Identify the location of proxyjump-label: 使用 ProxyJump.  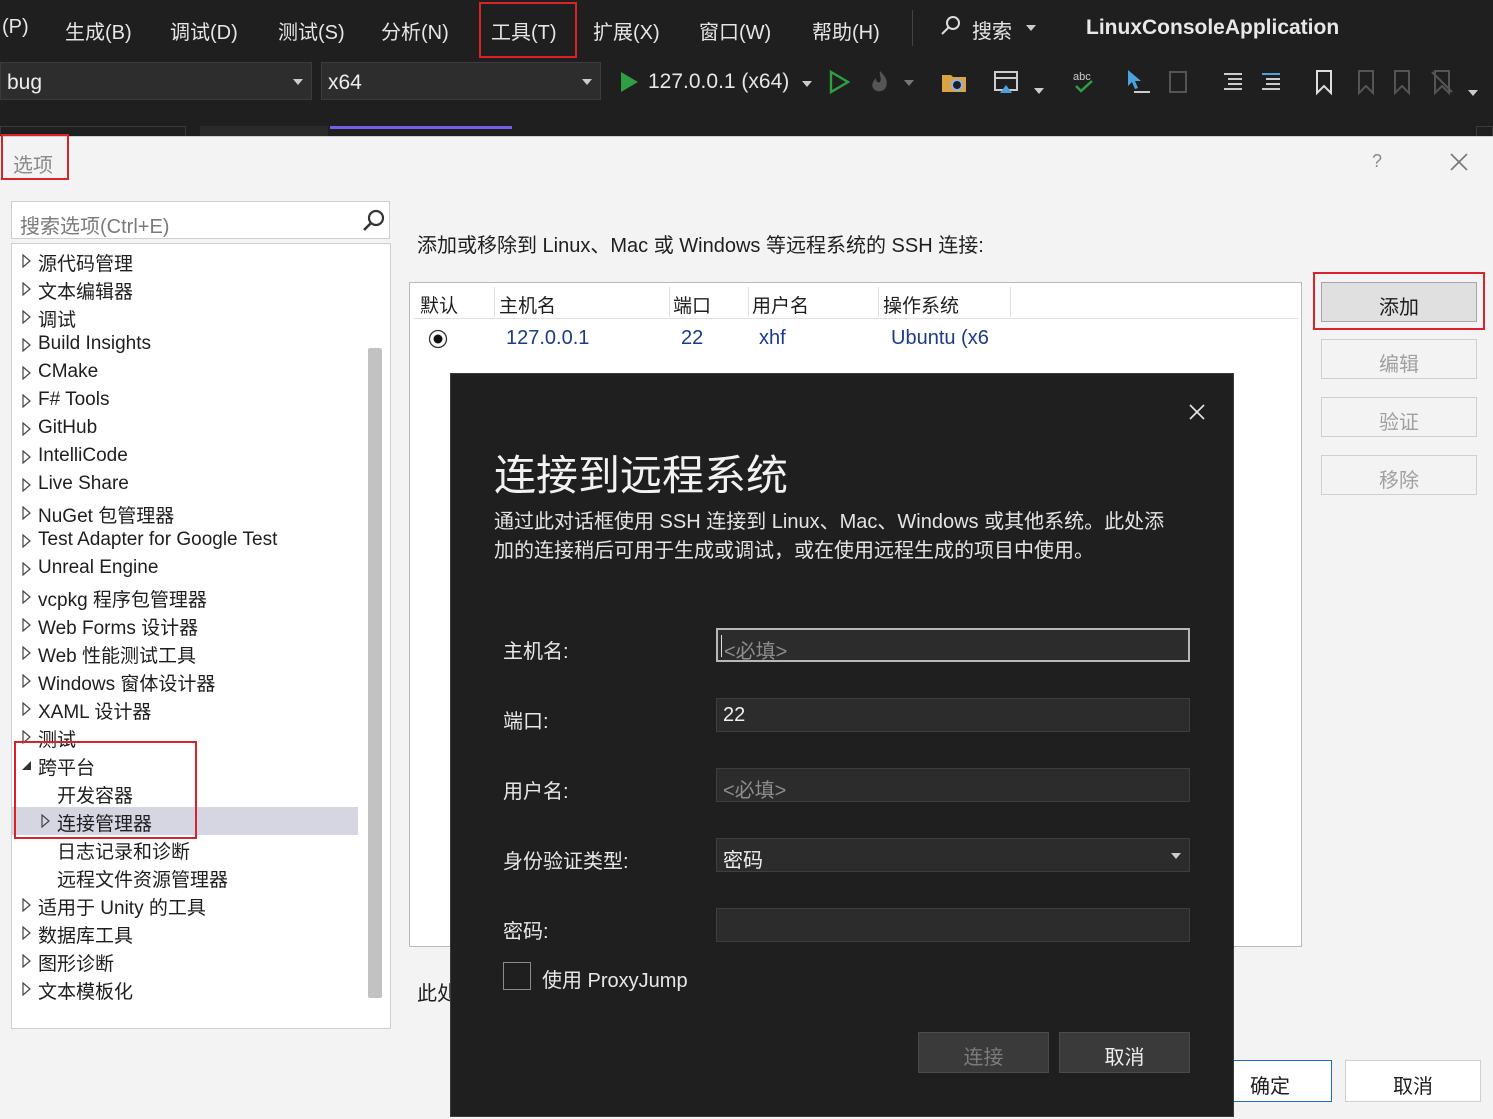
(615, 978).